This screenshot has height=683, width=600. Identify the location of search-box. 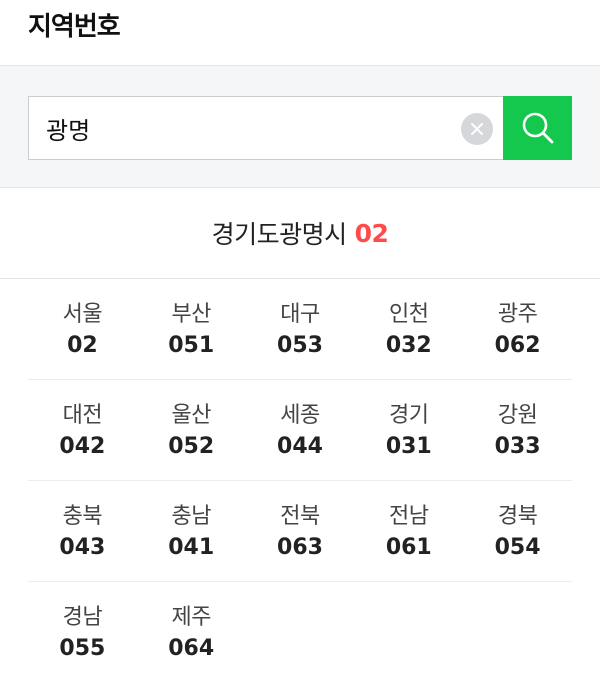
(300, 128).